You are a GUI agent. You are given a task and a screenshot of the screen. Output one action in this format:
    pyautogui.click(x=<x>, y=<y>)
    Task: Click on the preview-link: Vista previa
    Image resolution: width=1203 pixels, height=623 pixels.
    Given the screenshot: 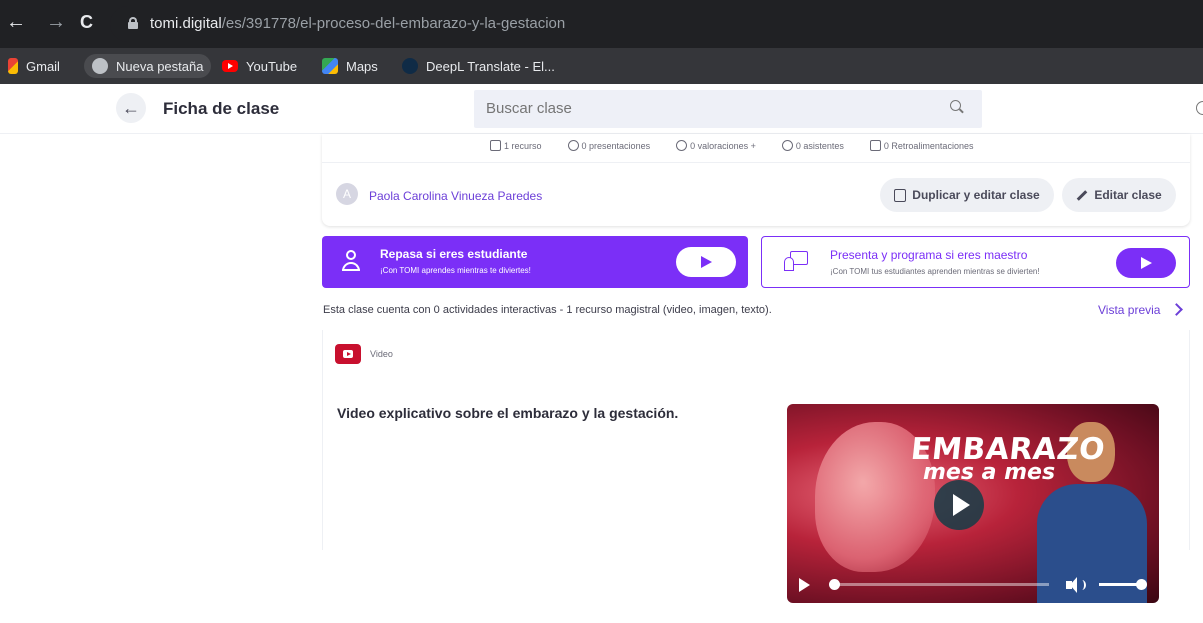 What is the action you would take?
    pyautogui.click(x=1129, y=310)
    